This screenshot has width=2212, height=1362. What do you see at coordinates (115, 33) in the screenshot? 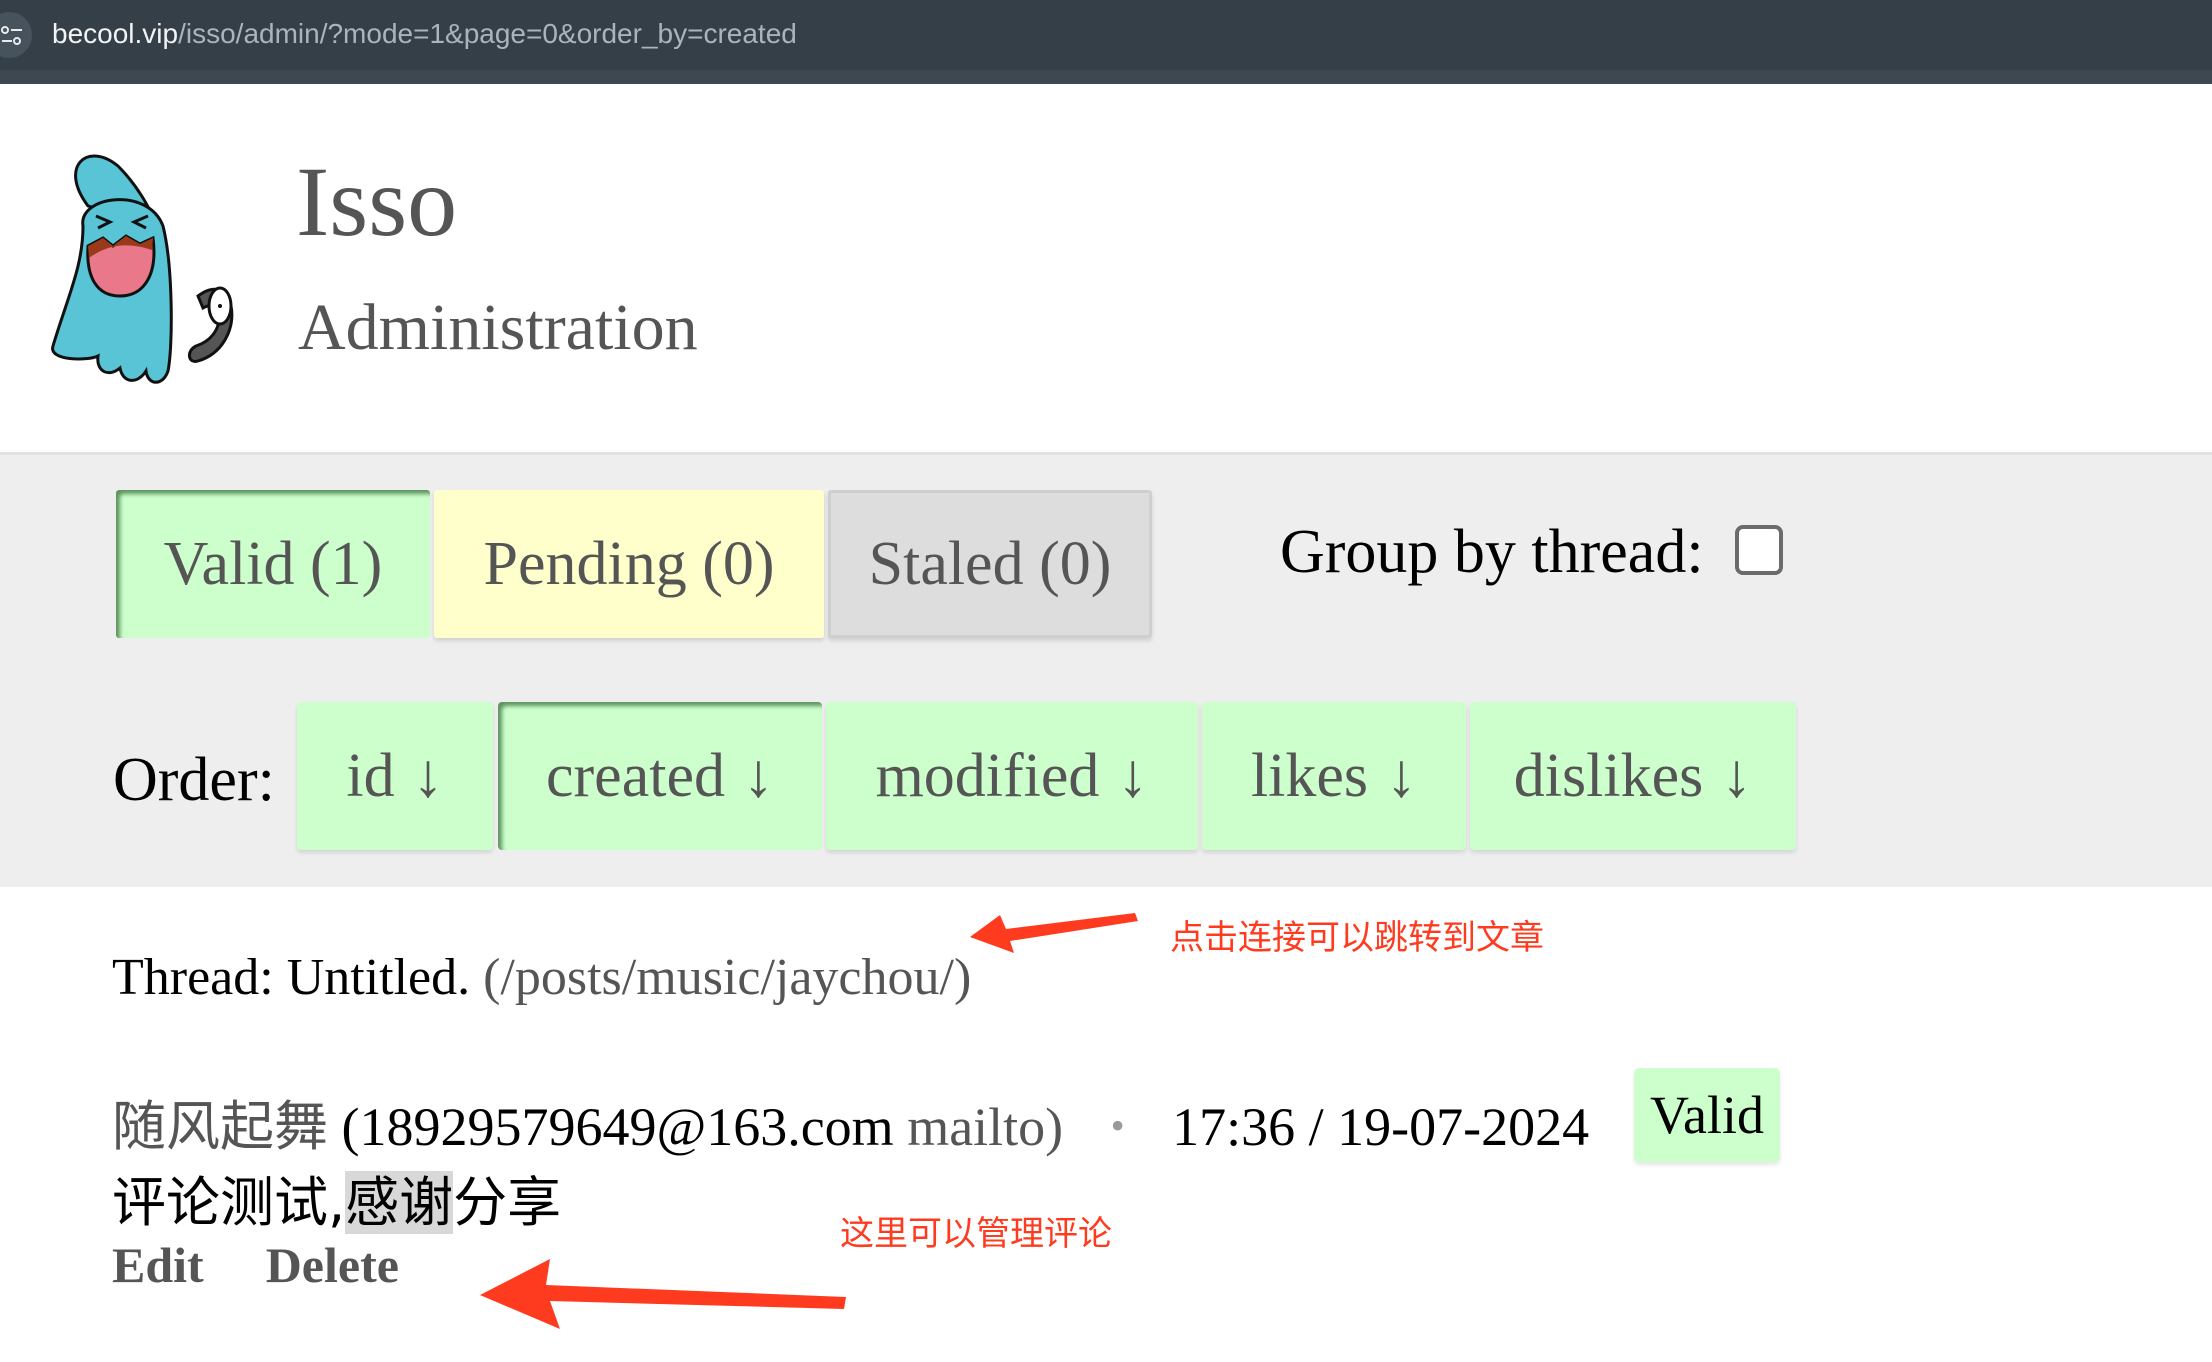
I see `url-host: becool.vip` at bounding box center [115, 33].